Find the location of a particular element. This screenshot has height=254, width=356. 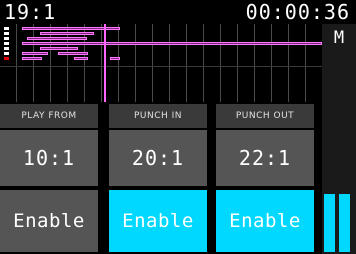

playhead is located at coordinates (105, 63).